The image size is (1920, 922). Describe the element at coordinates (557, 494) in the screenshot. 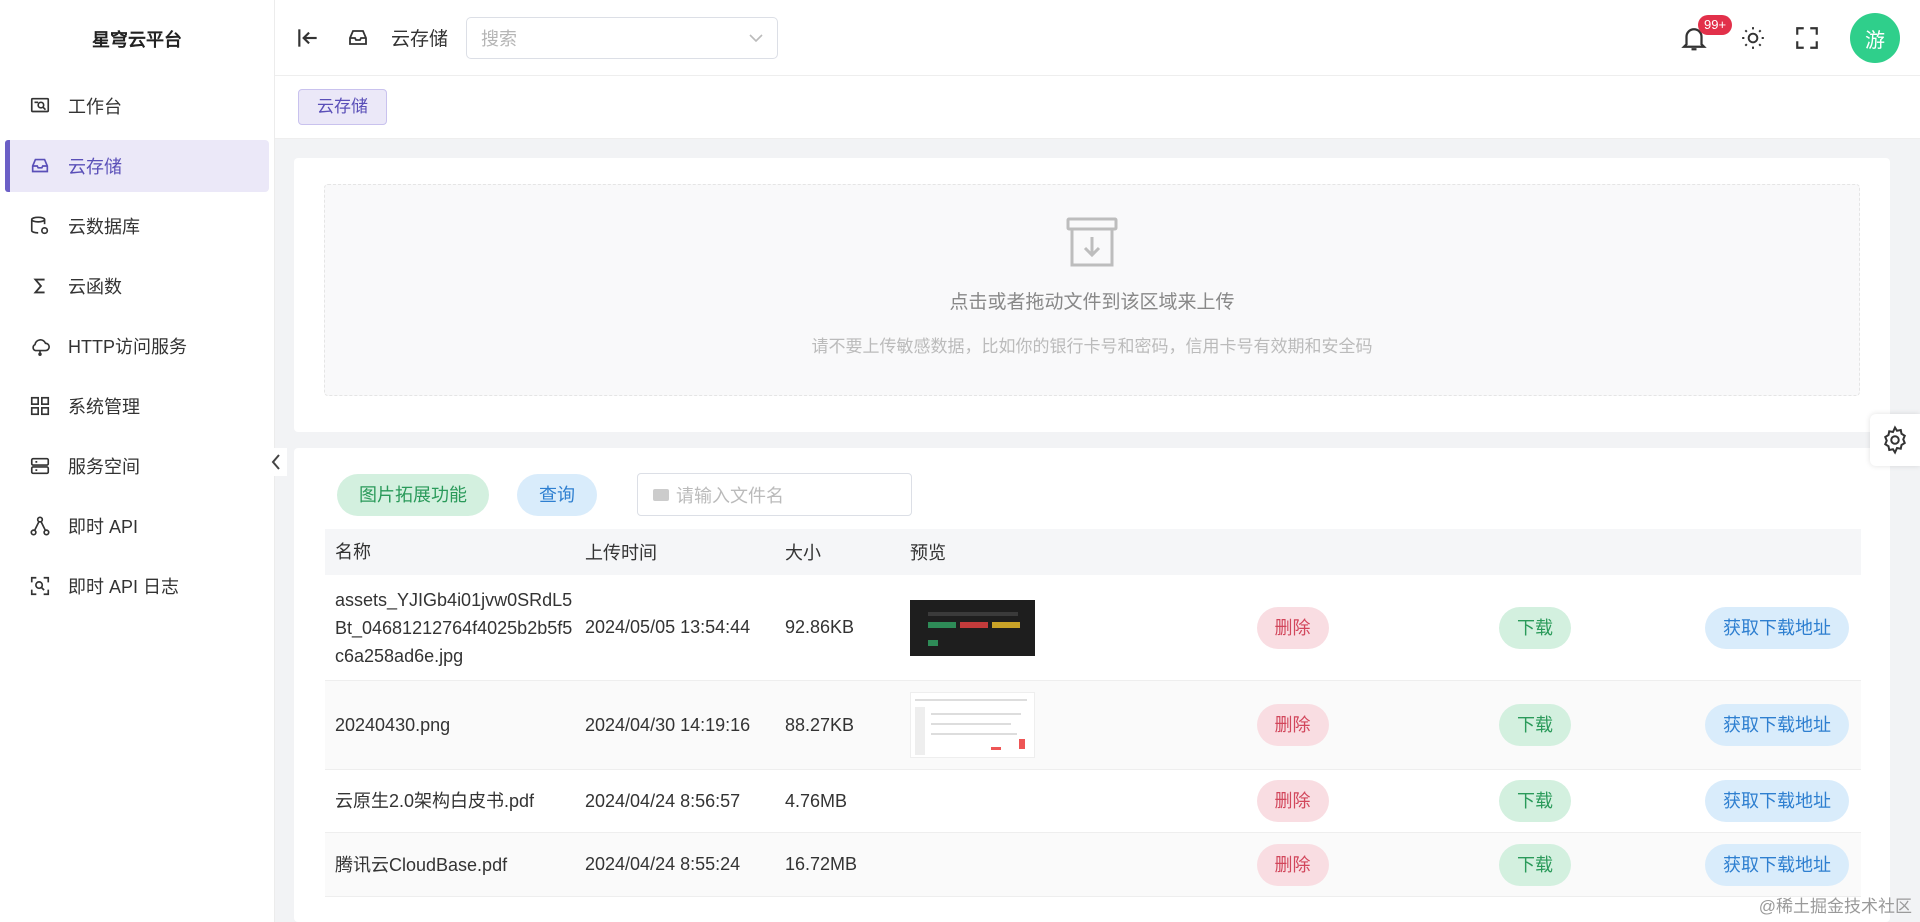

I see `query-button: 查询` at that location.